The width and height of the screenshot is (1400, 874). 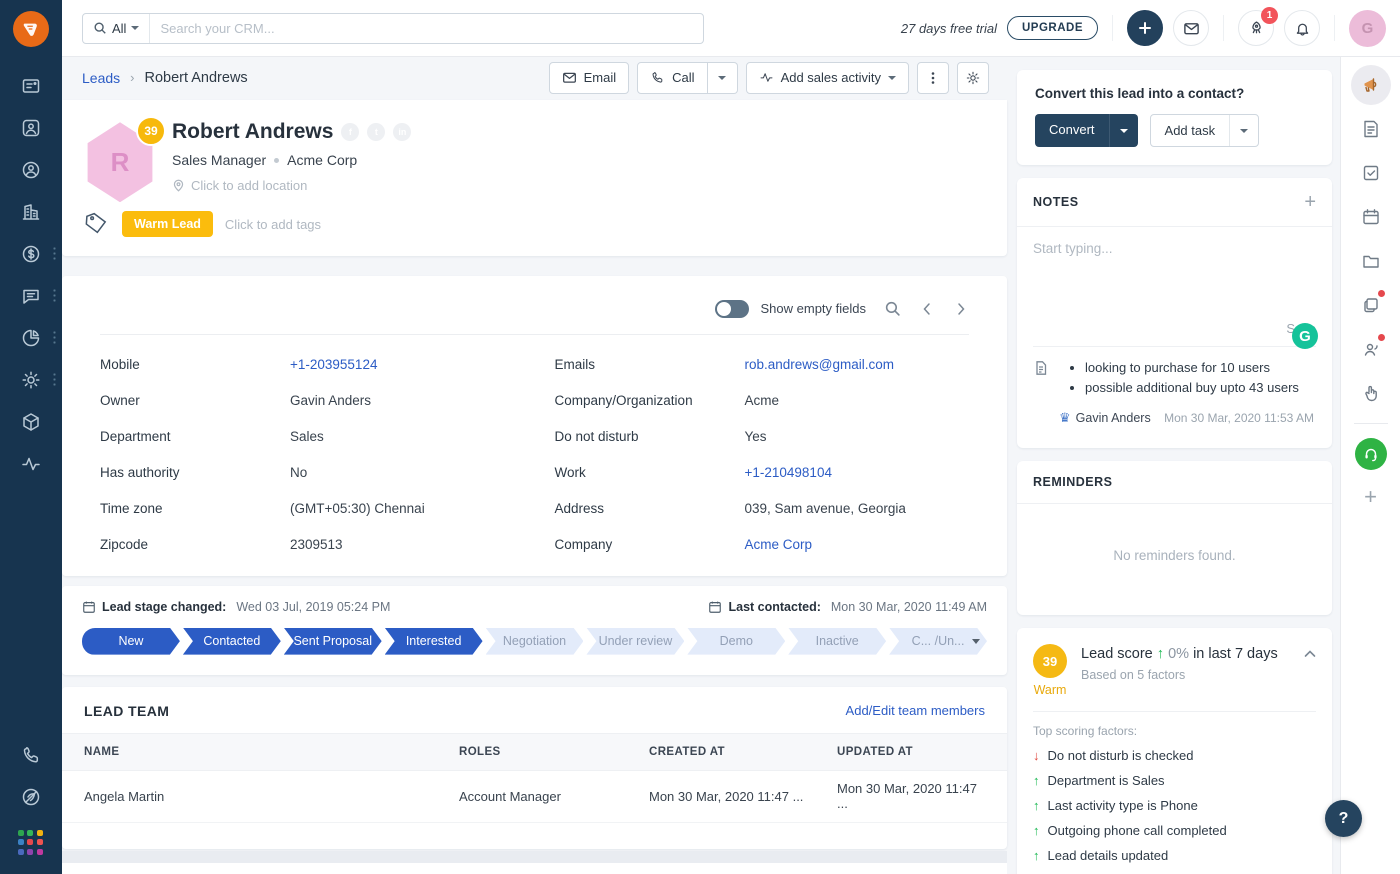 I want to click on add-task-dropdown, so click(x=1244, y=130).